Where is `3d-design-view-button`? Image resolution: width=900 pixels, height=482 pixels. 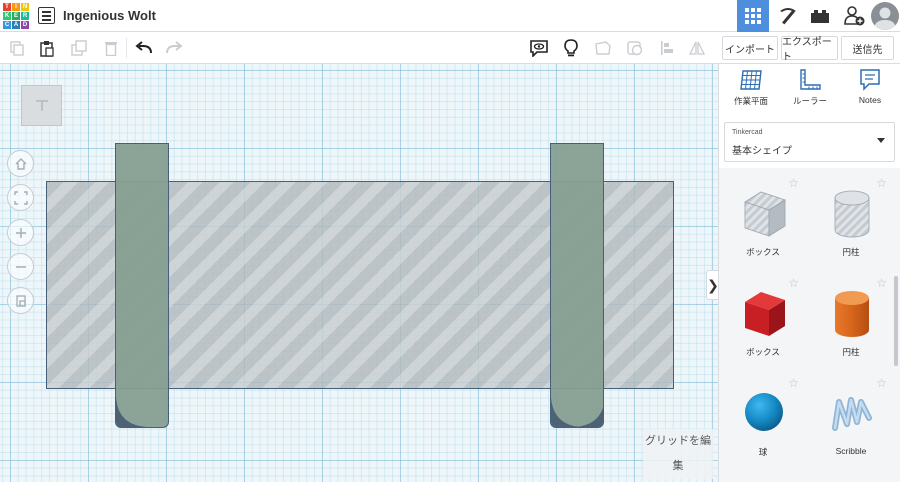
3d-design-view-button is located at coordinates (753, 16).